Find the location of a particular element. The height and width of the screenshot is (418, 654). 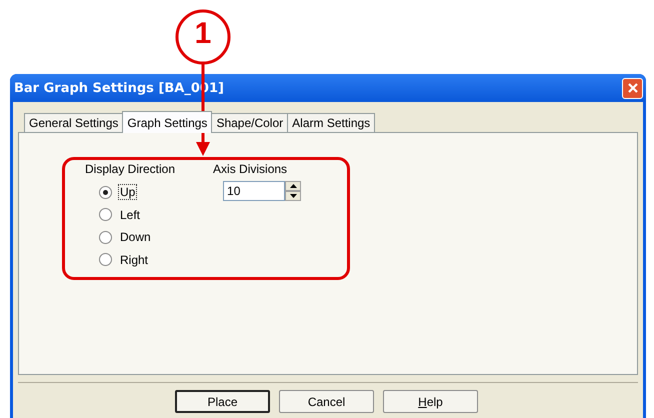

close-button is located at coordinates (632, 88).